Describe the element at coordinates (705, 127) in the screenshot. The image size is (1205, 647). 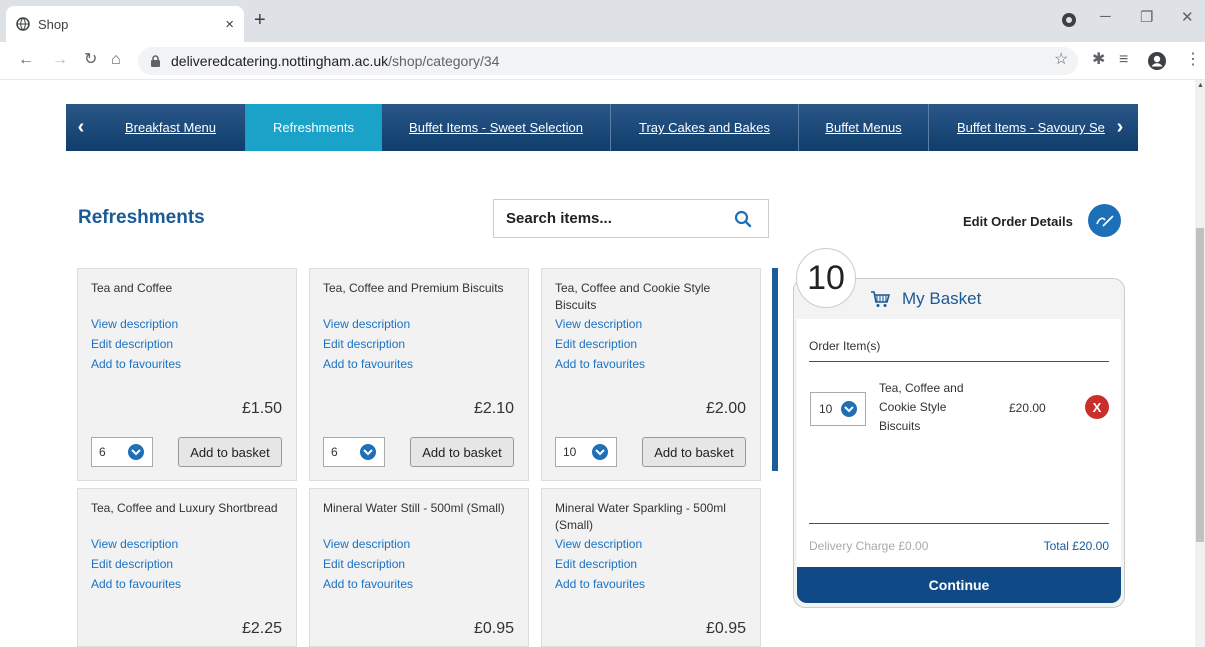
I see `nav-item-tray-cakes: Tray Cakes and Bakes` at that location.